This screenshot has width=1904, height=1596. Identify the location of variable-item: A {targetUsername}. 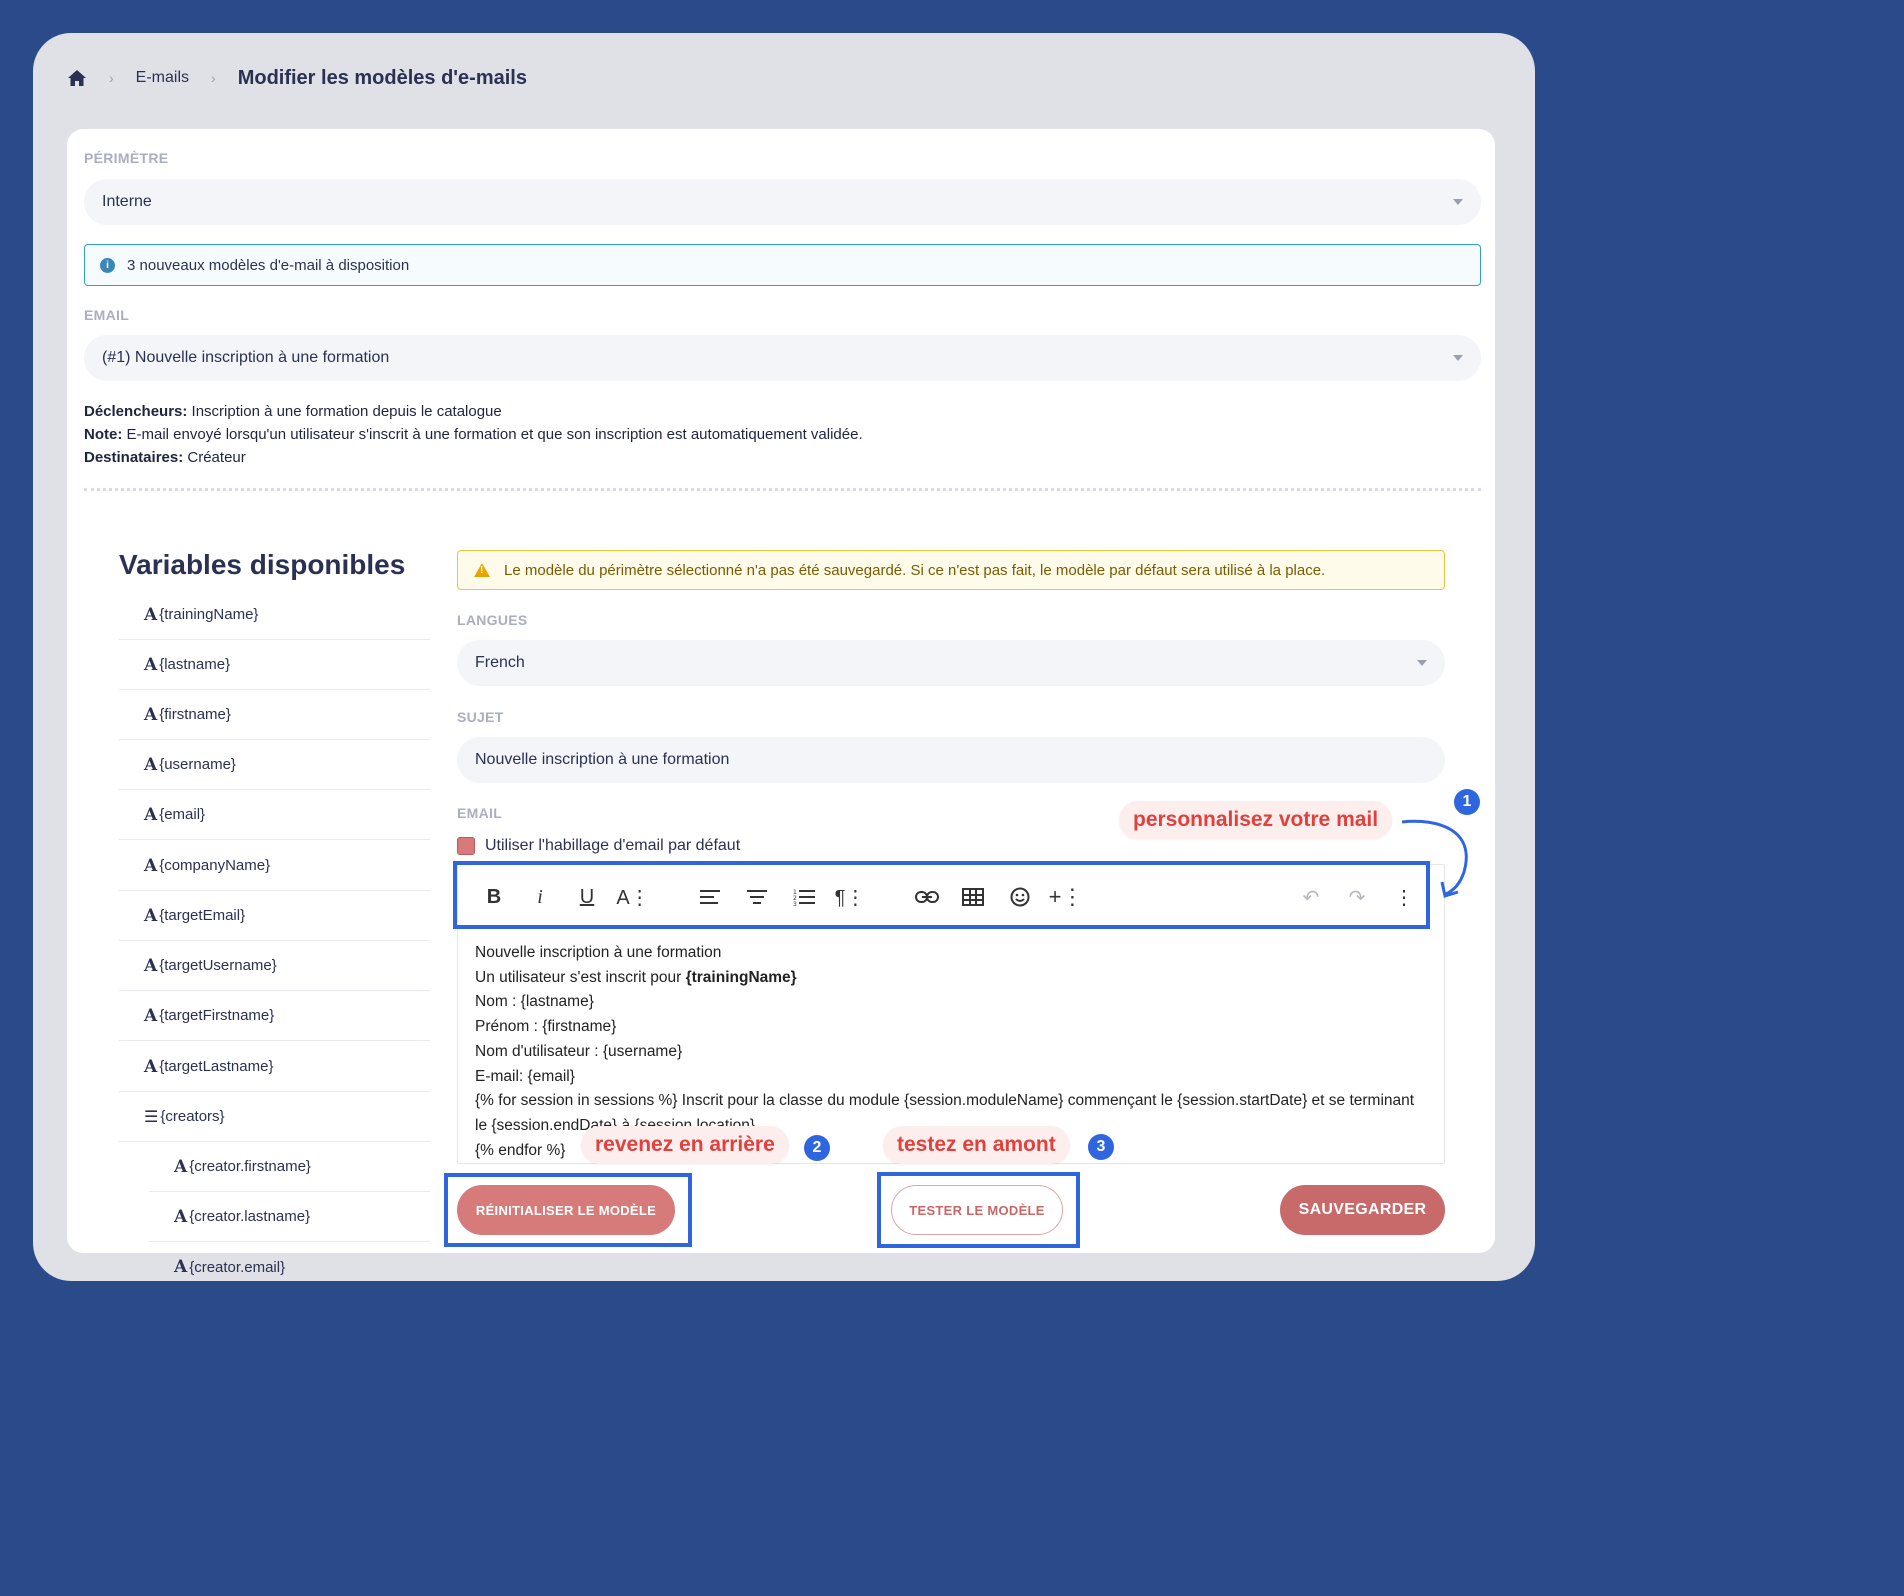
(274, 966).